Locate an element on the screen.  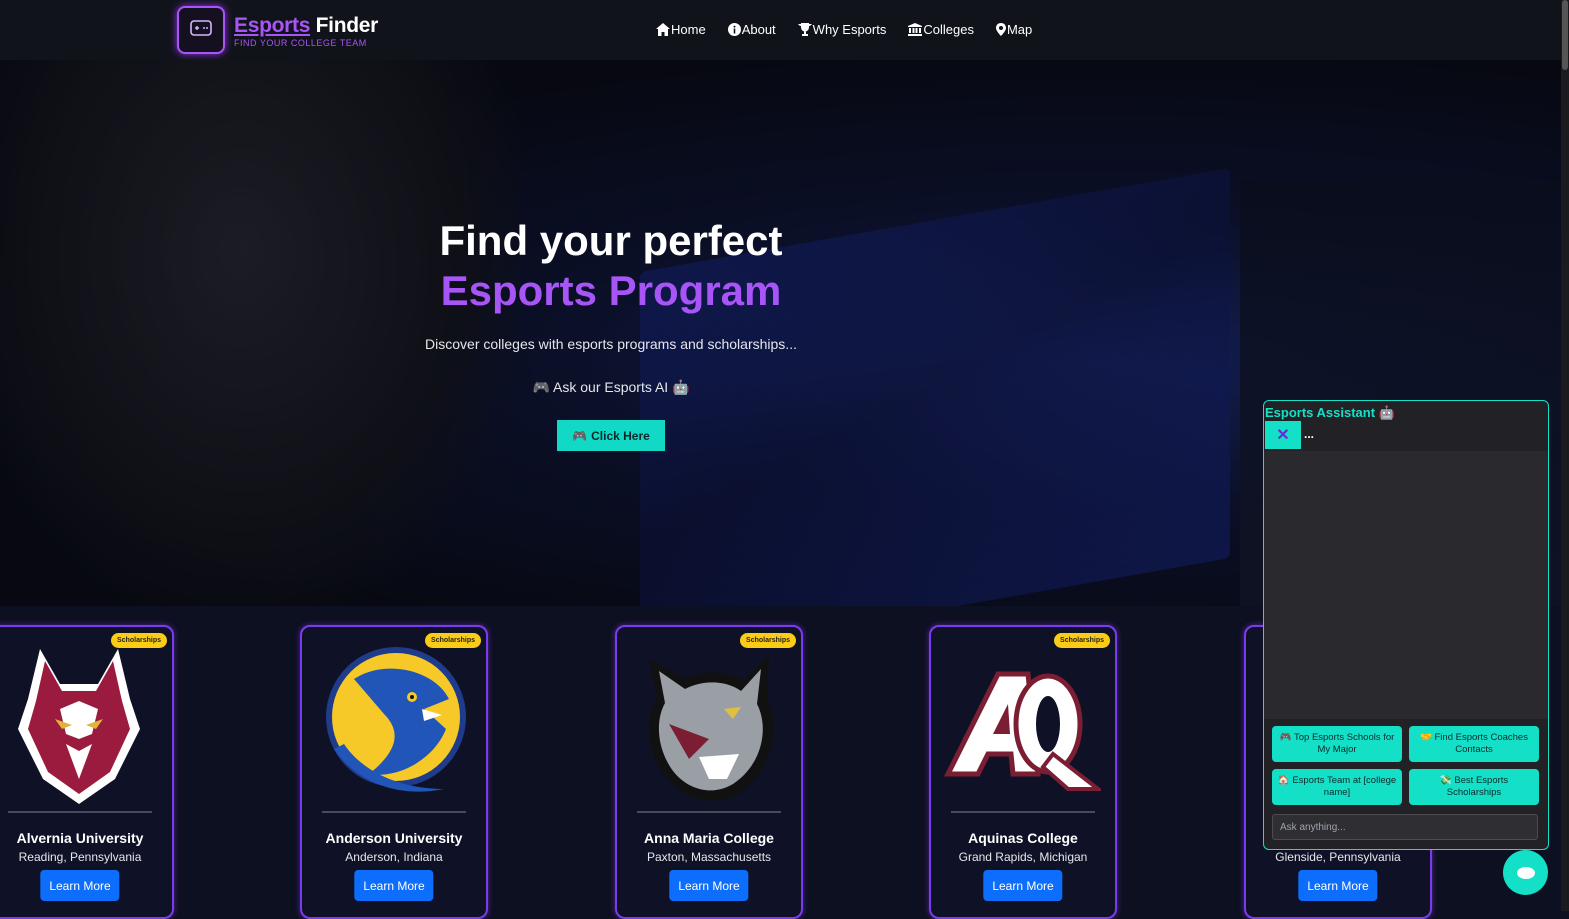
college-location: Anderson, Indiana is located at coordinates (394, 857).